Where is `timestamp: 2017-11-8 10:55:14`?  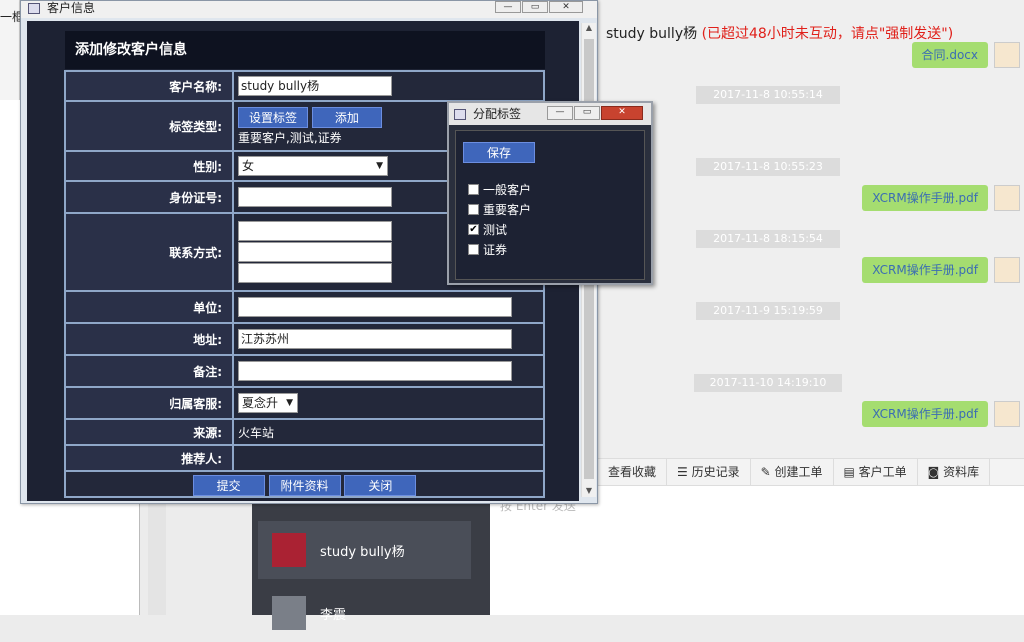
timestamp: 2017-11-8 10:55:14 is located at coordinates (768, 95).